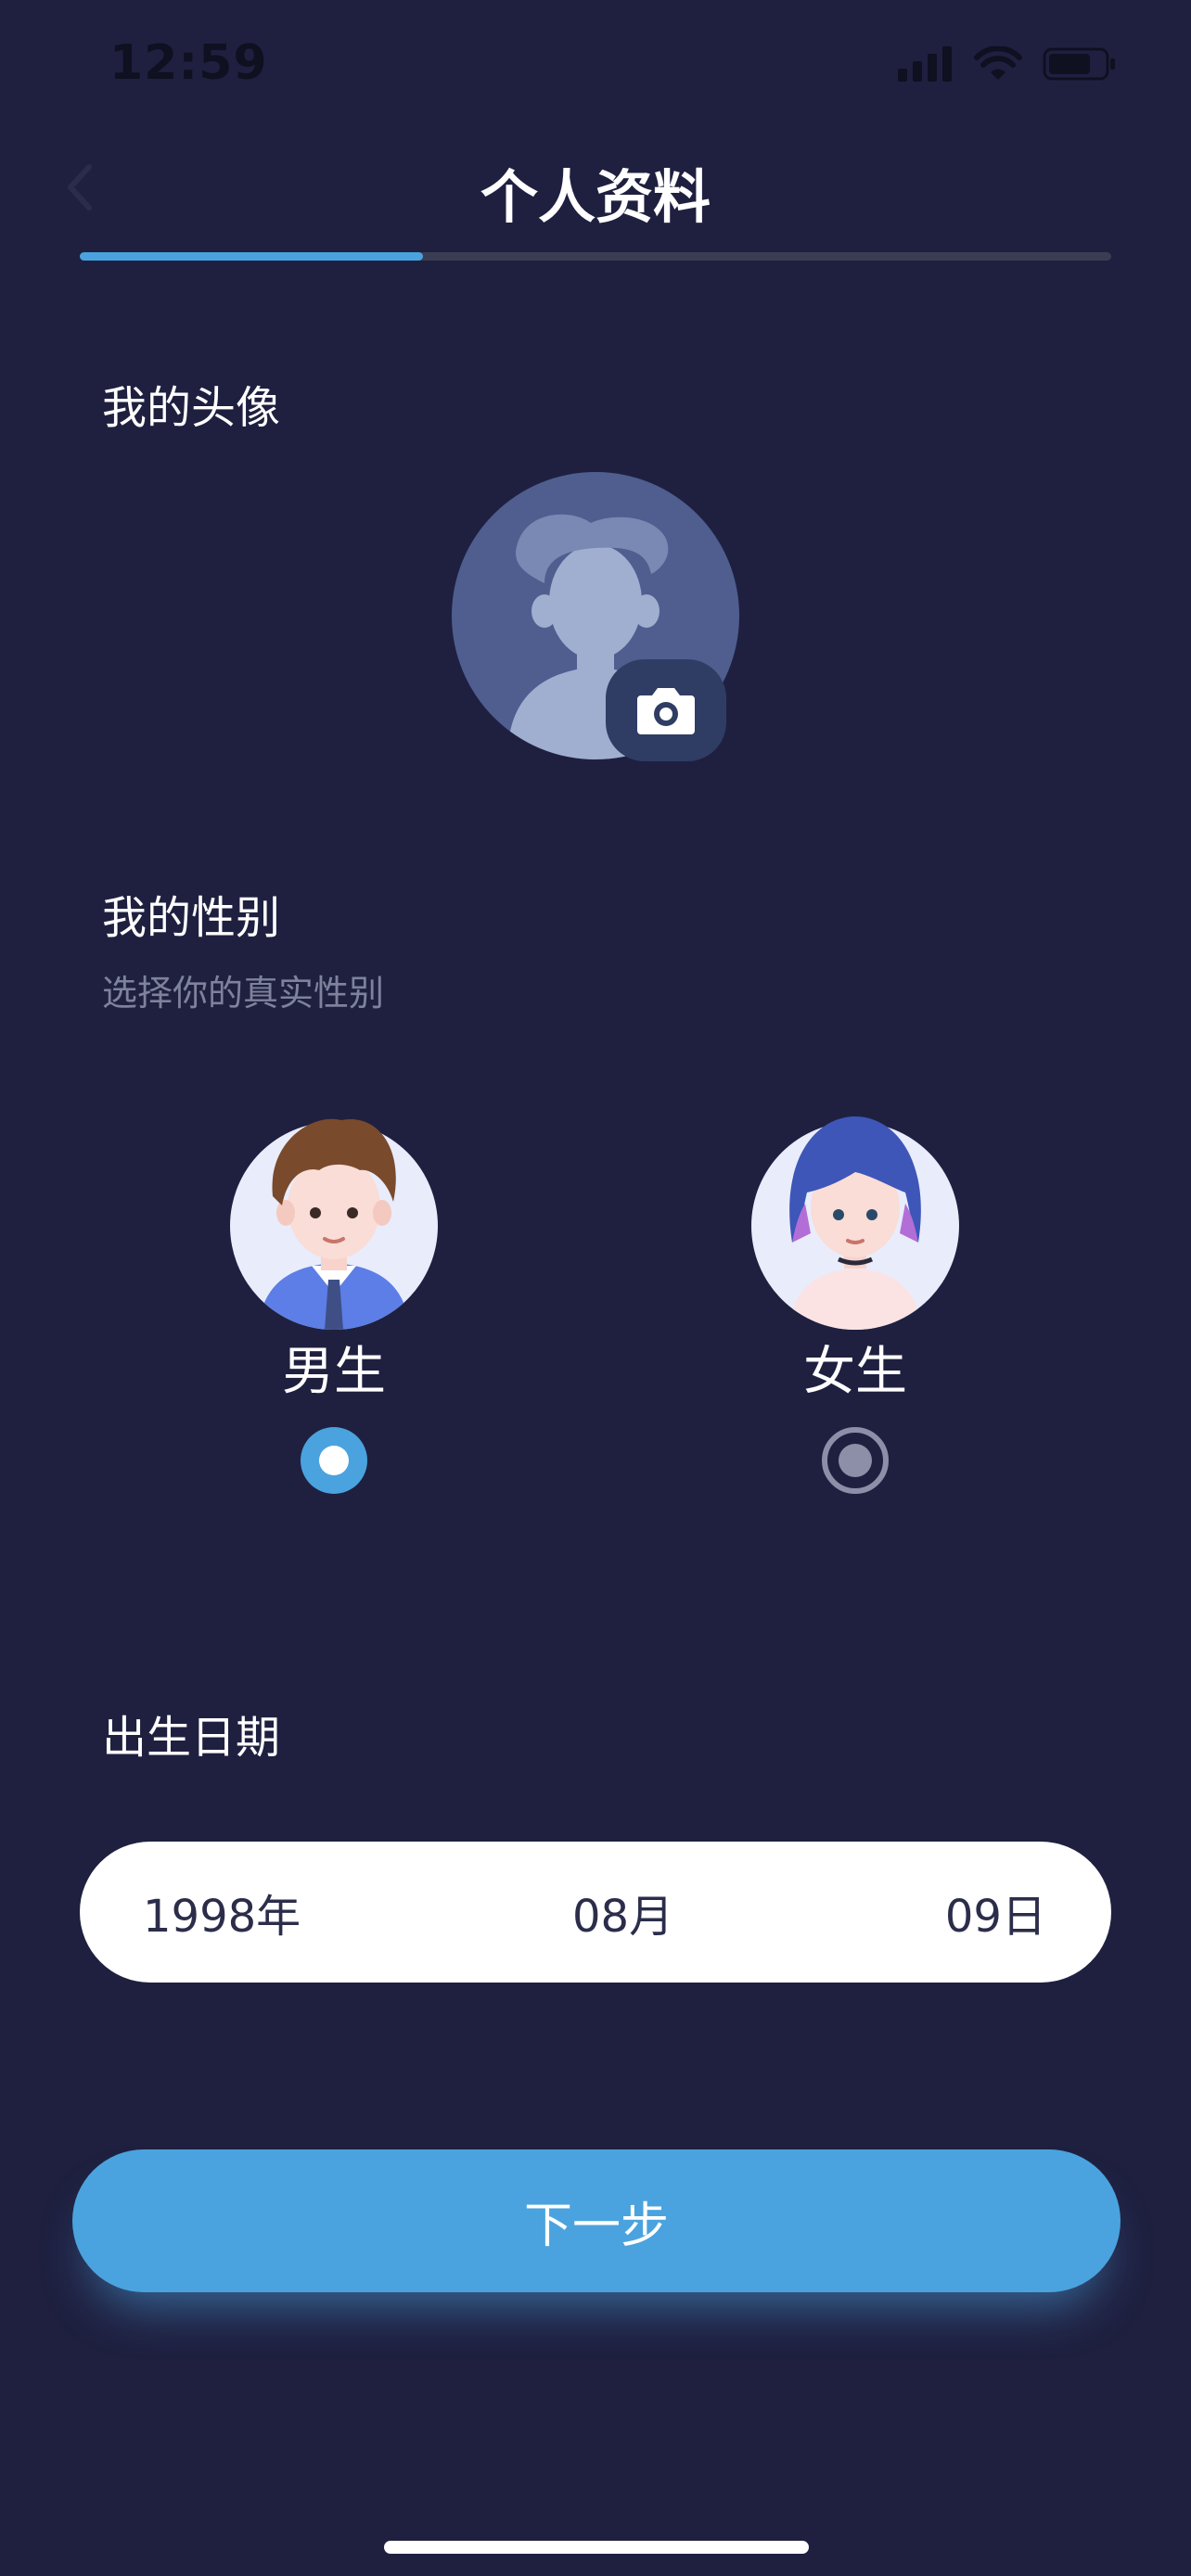  What do you see at coordinates (334, 1372) in the screenshot?
I see `gender-label-male: 男生` at bounding box center [334, 1372].